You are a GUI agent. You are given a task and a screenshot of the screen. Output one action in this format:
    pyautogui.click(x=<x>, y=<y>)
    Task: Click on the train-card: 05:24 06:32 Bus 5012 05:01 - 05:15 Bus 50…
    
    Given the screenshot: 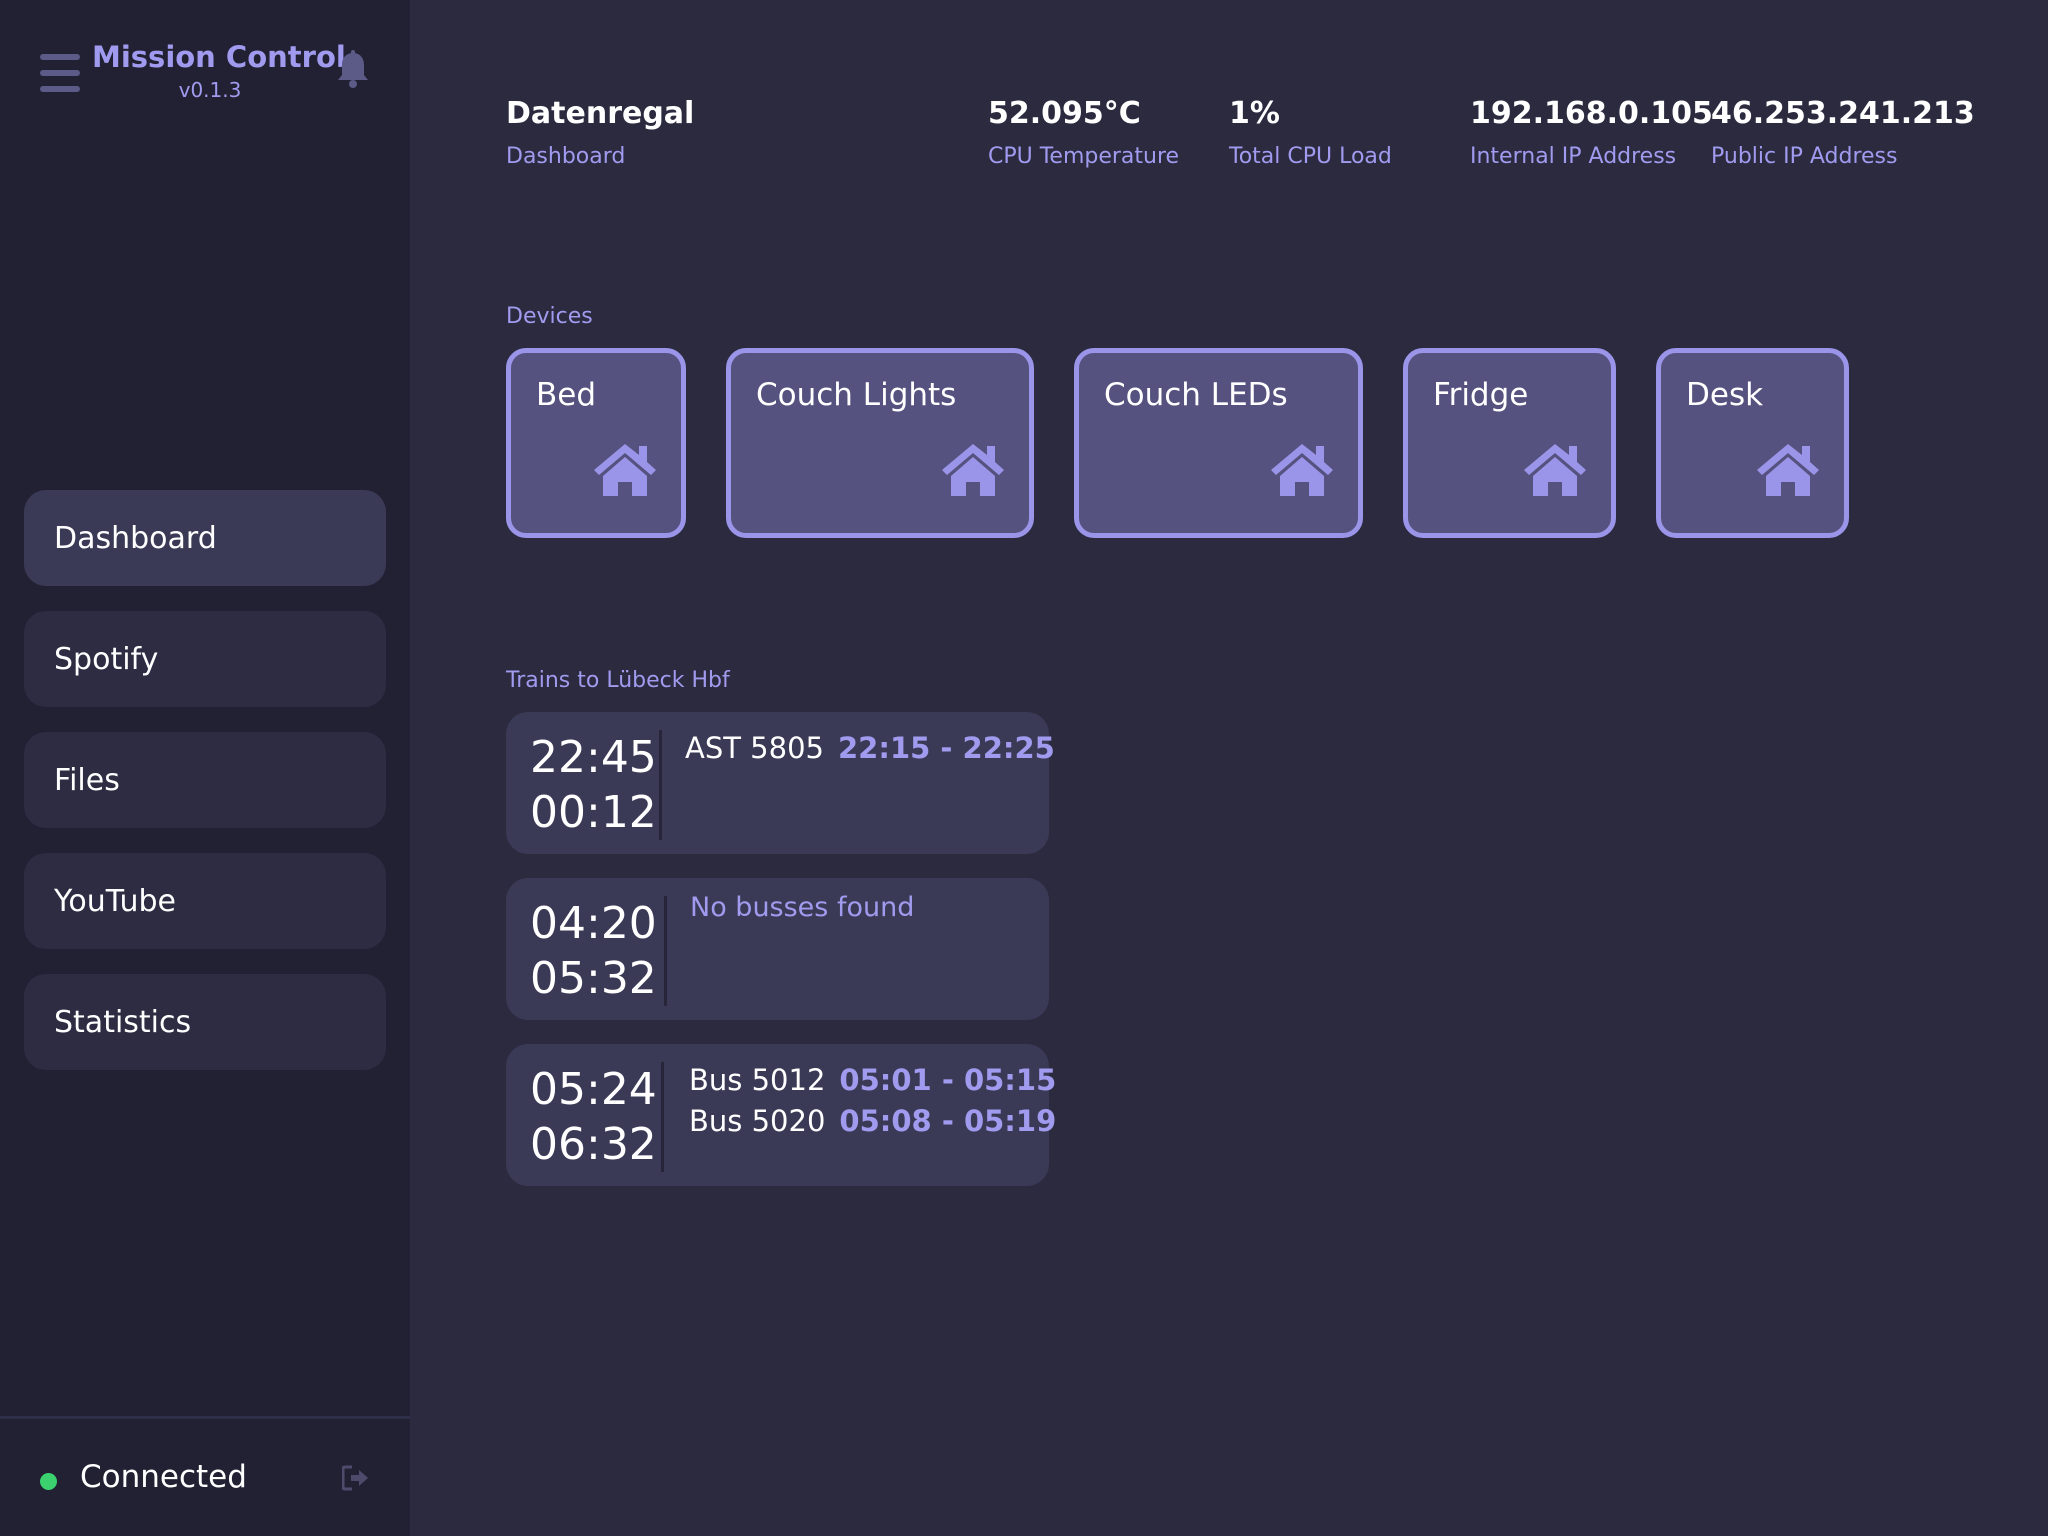 What is the action you would take?
    pyautogui.click(x=781, y=1115)
    